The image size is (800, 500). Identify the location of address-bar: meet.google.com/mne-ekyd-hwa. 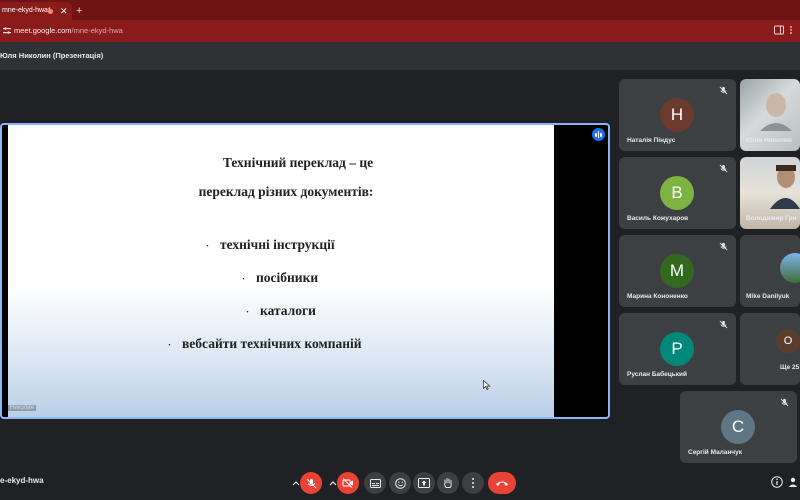
(400, 31).